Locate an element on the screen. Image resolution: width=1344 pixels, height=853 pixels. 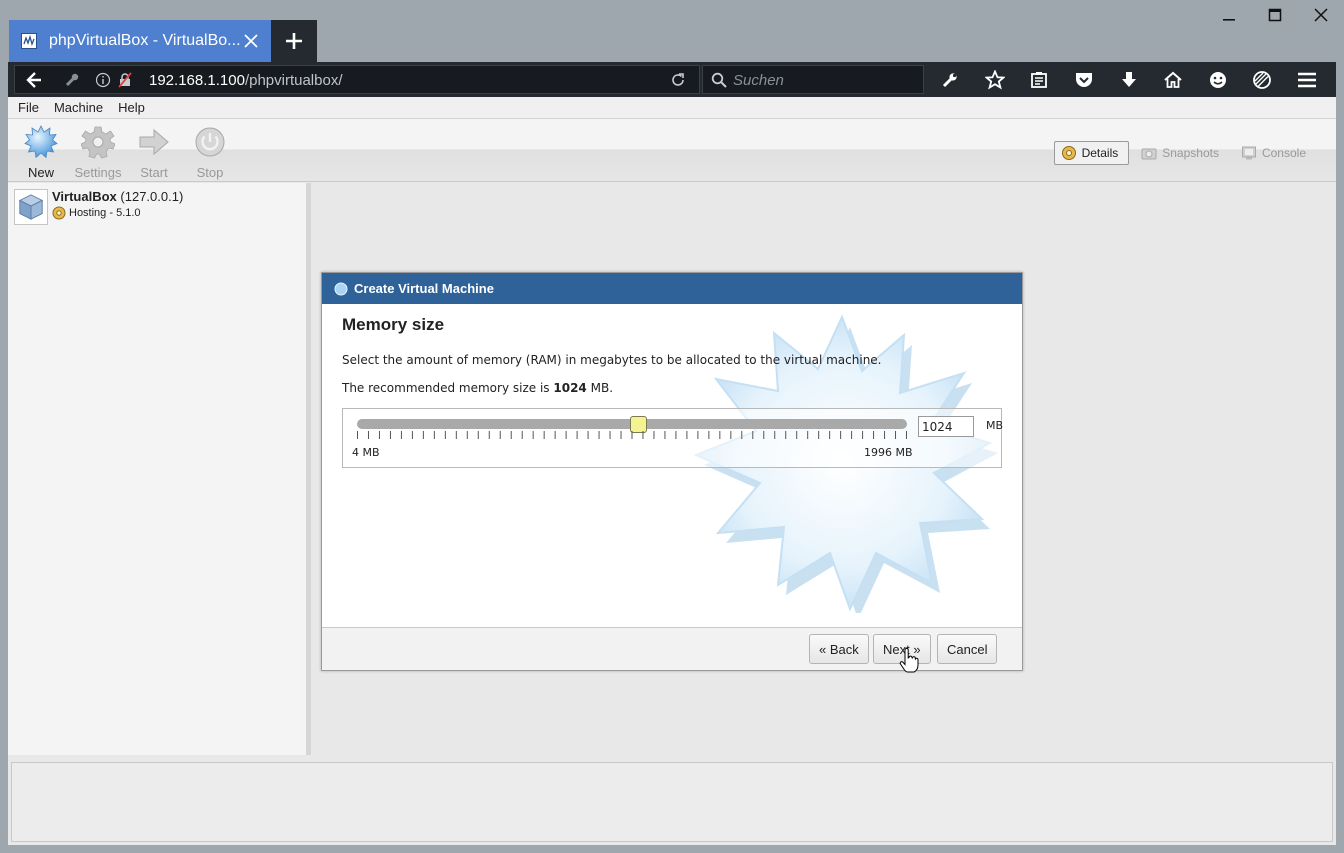
power-icon is located at coordinates (210, 142).